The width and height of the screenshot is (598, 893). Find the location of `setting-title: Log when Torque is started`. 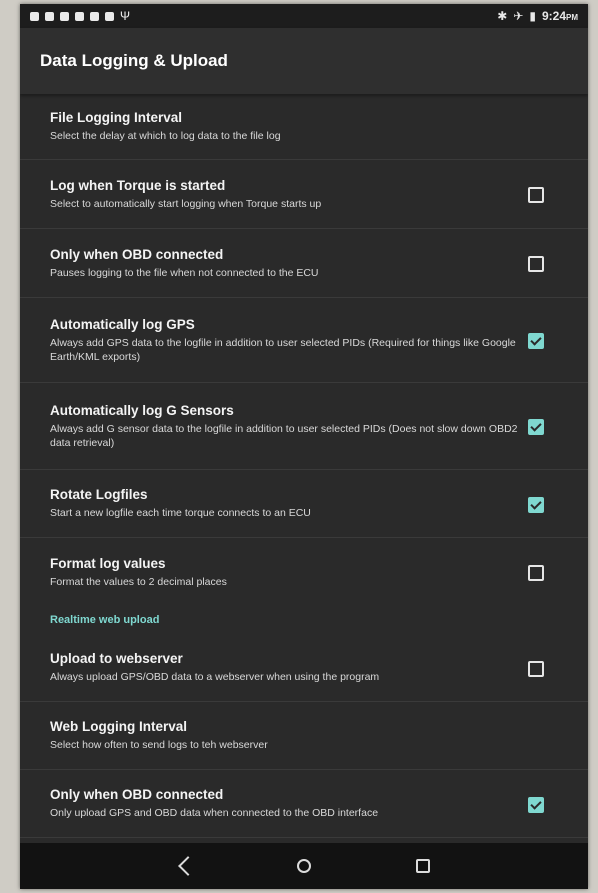

setting-title: Log when Torque is started is located at coordinates (138, 185).